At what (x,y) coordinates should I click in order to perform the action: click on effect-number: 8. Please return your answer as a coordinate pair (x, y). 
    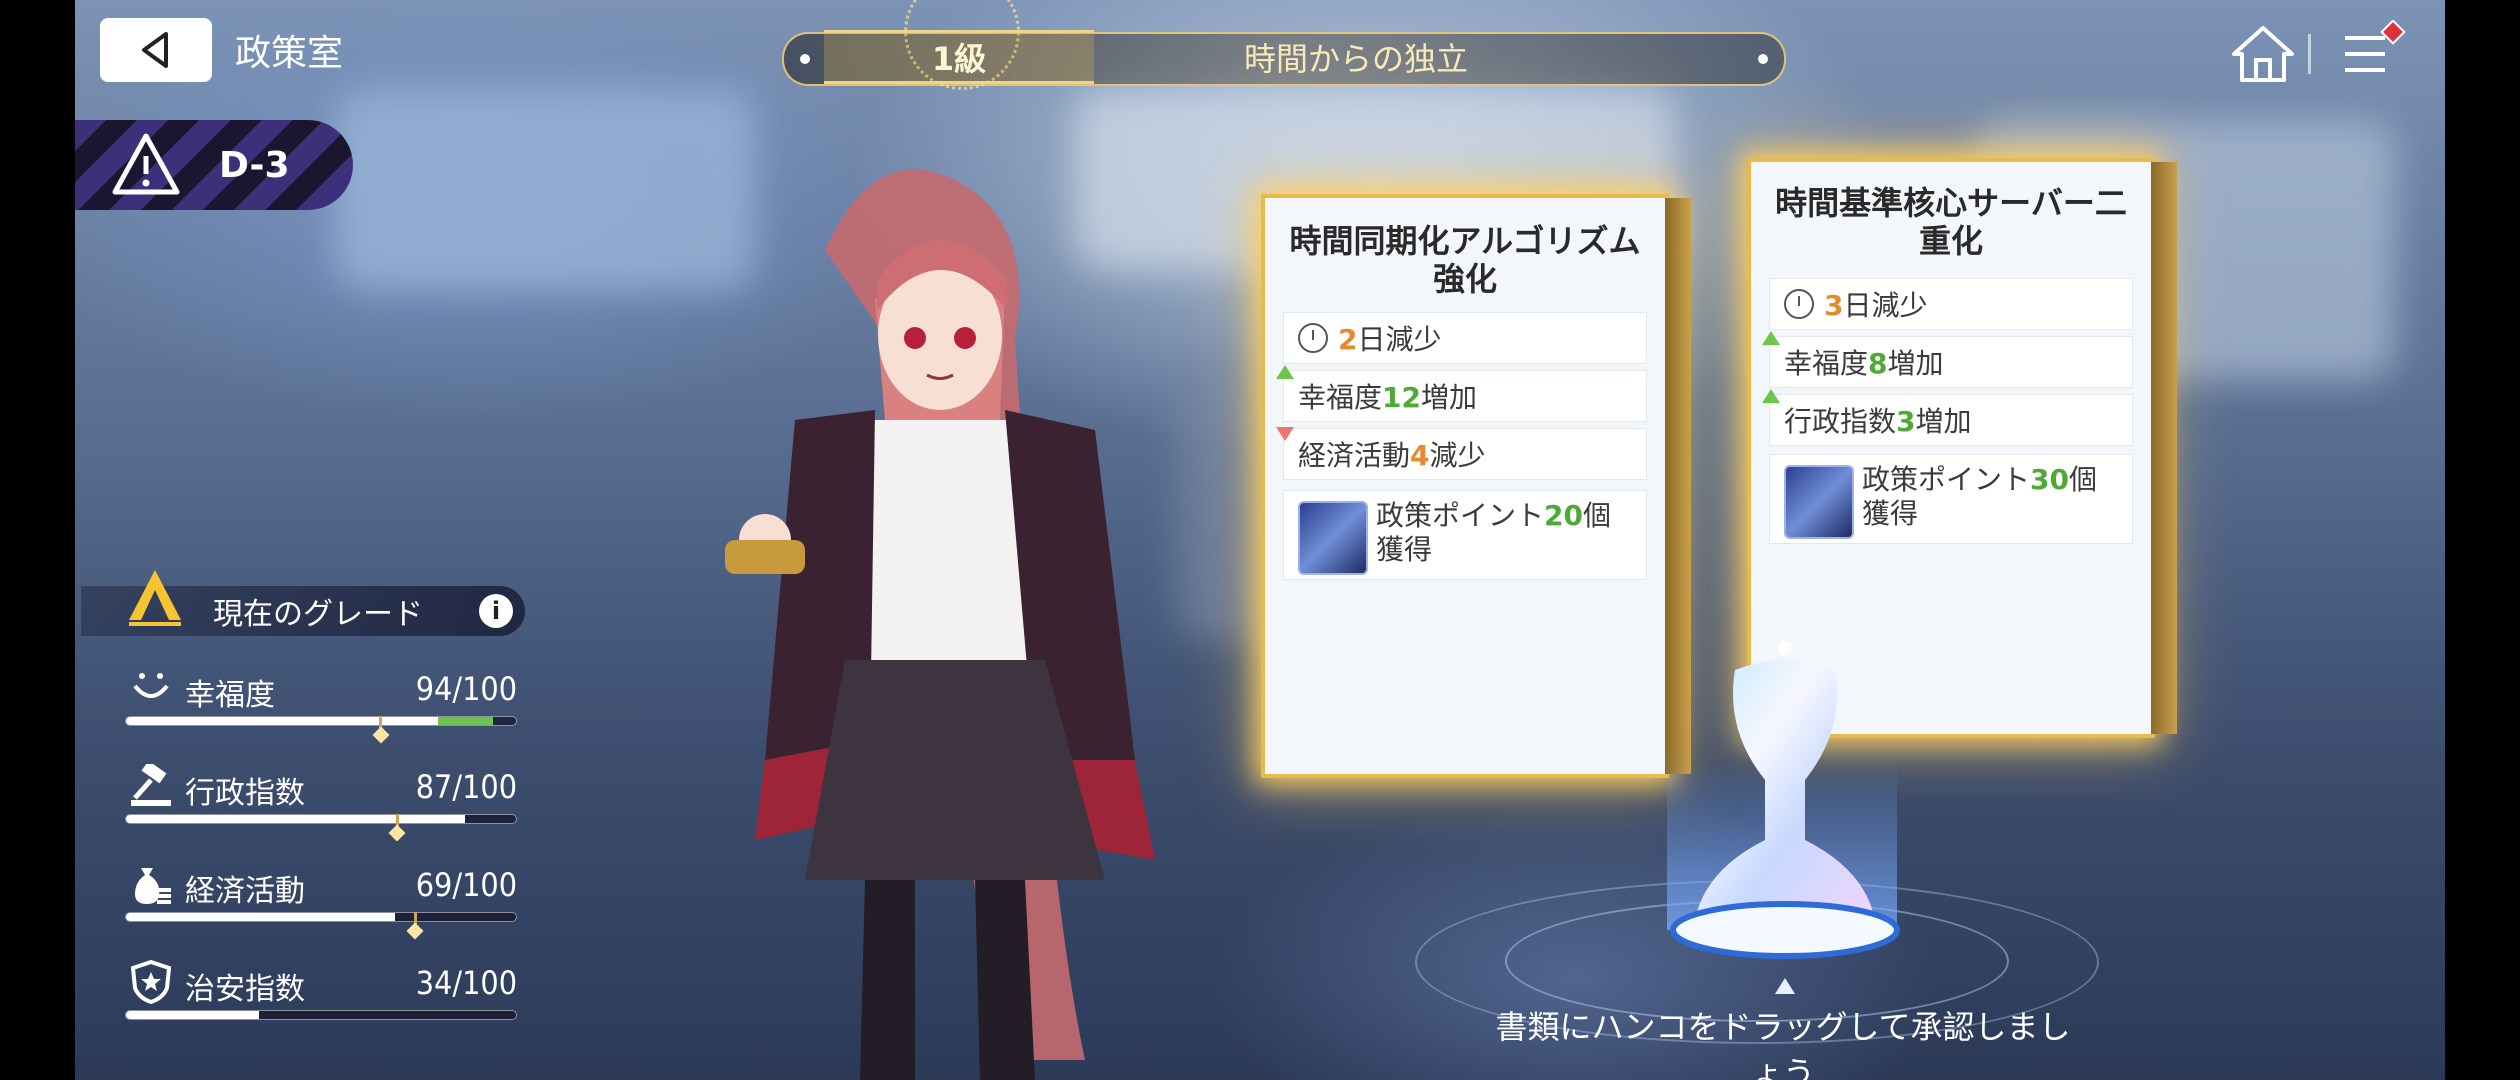
    Looking at the image, I should click on (1878, 363).